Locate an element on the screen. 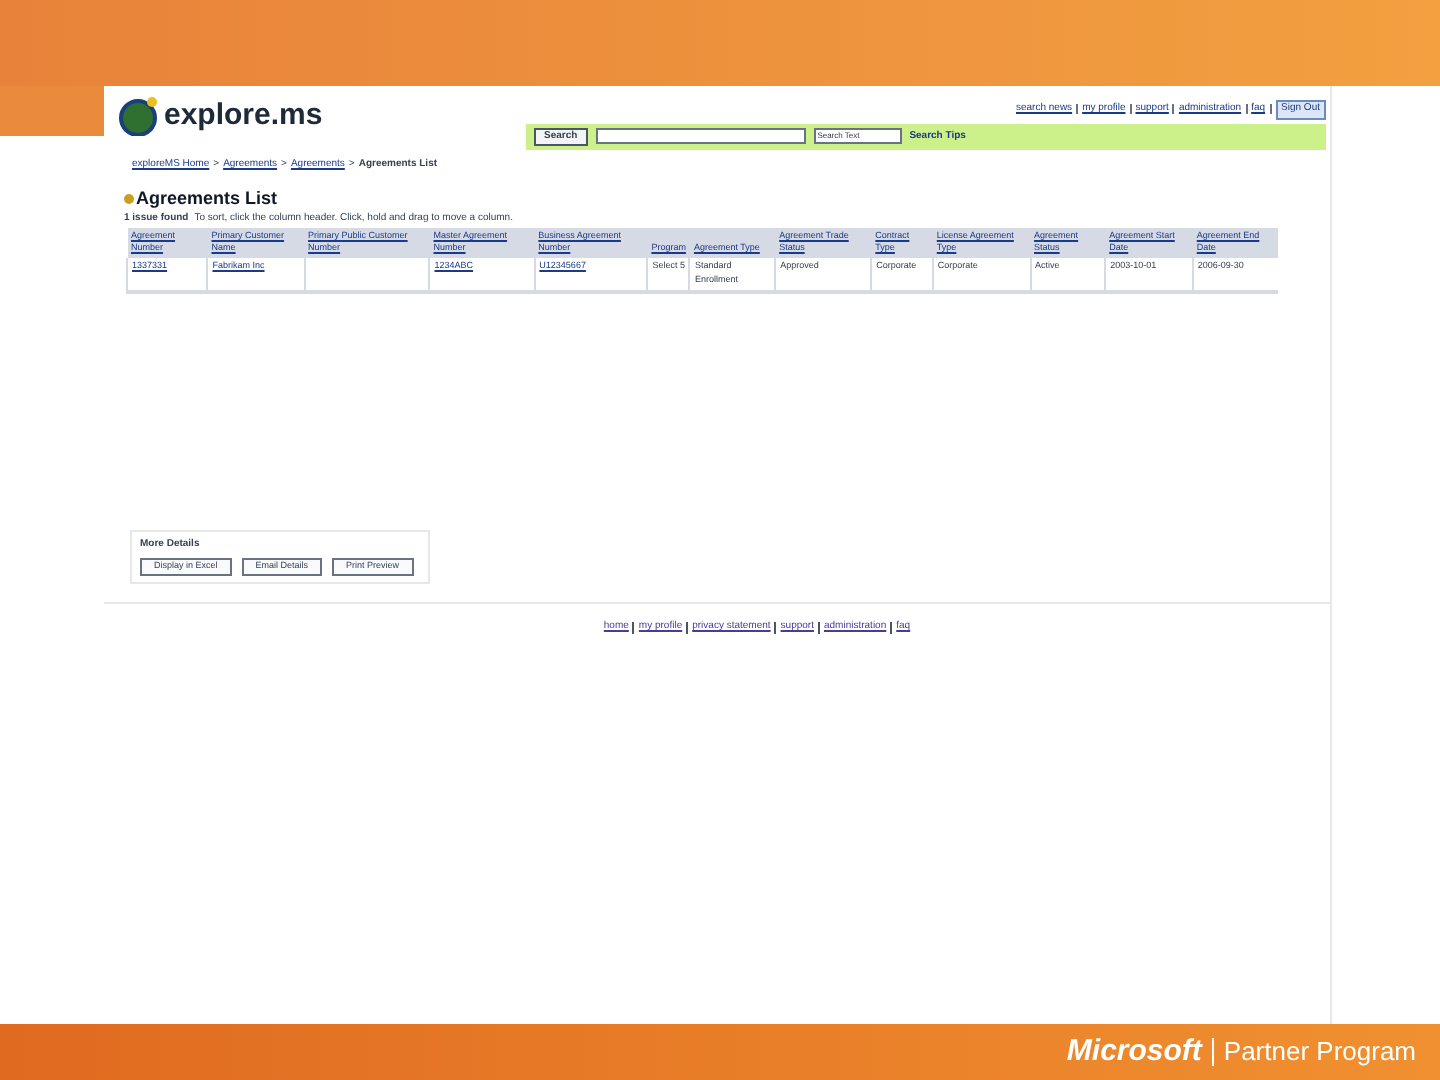 The width and height of the screenshot is (1440, 1080). page-title: Agreements List is located at coordinates (207, 198).